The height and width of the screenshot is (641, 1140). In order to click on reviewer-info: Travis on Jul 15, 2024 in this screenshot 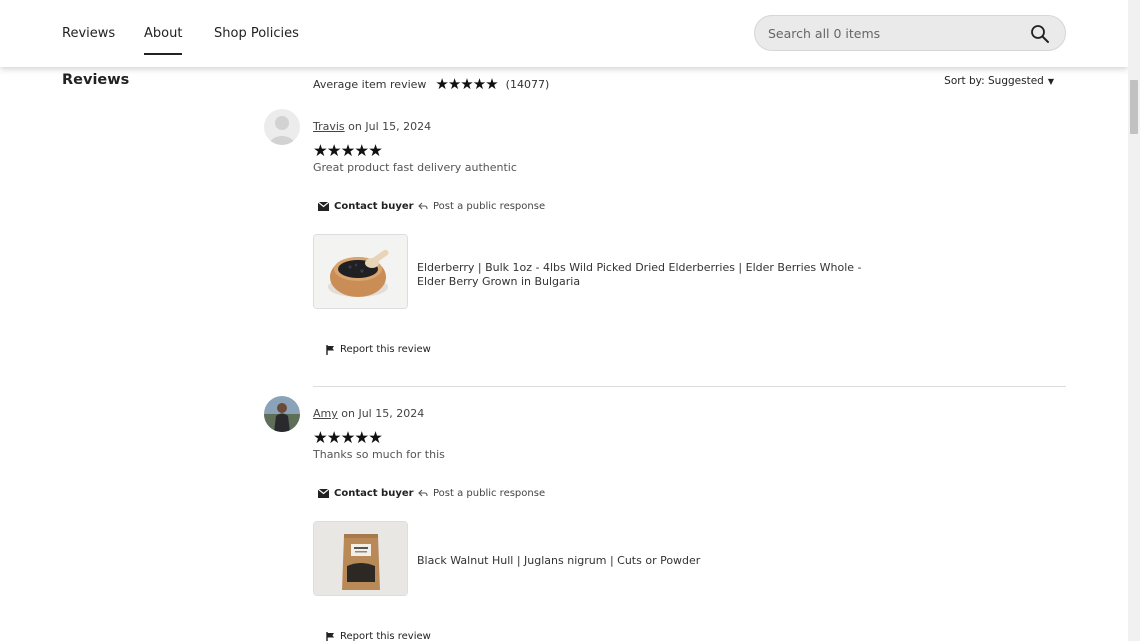, I will do `click(372, 126)`.